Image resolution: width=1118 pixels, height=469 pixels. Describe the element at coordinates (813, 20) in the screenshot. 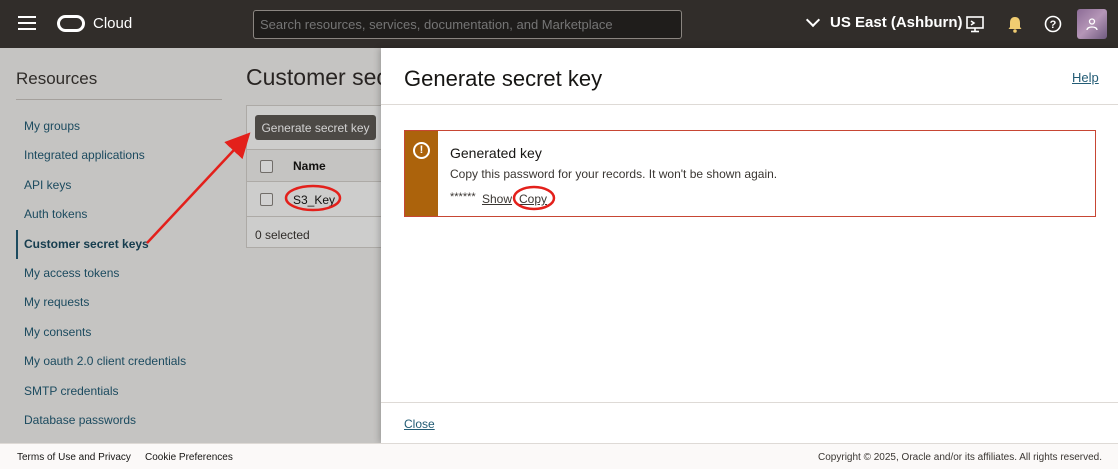

I see `chevron-down-icon` at that location.